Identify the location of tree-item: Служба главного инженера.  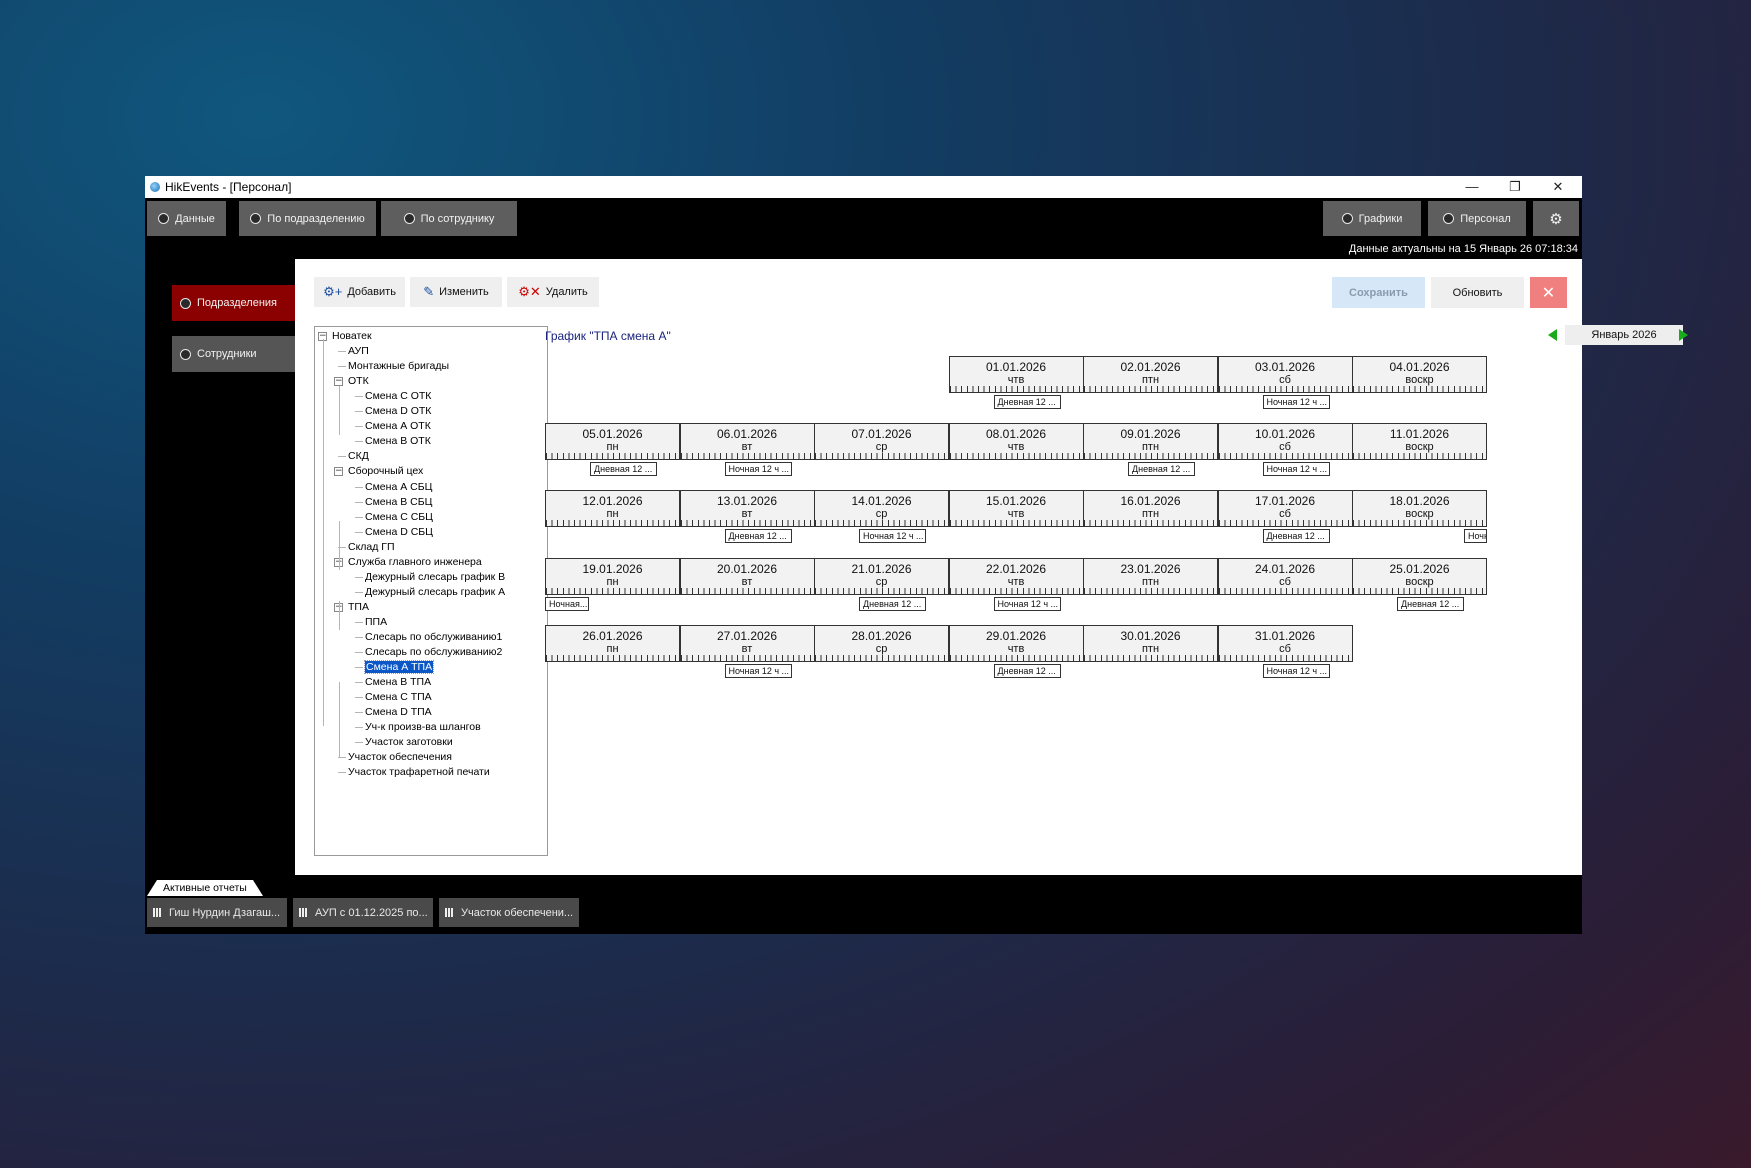
(415, 562).